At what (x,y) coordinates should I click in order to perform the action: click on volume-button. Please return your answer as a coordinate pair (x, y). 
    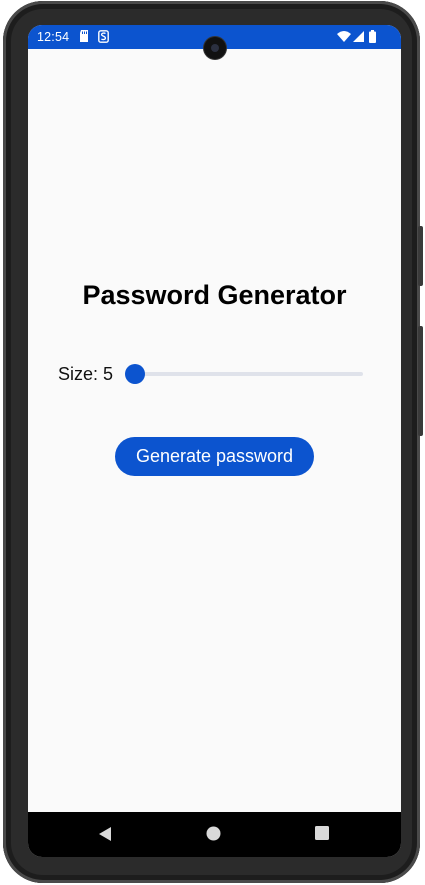
    Looking at the image, I should click on (420, 381).